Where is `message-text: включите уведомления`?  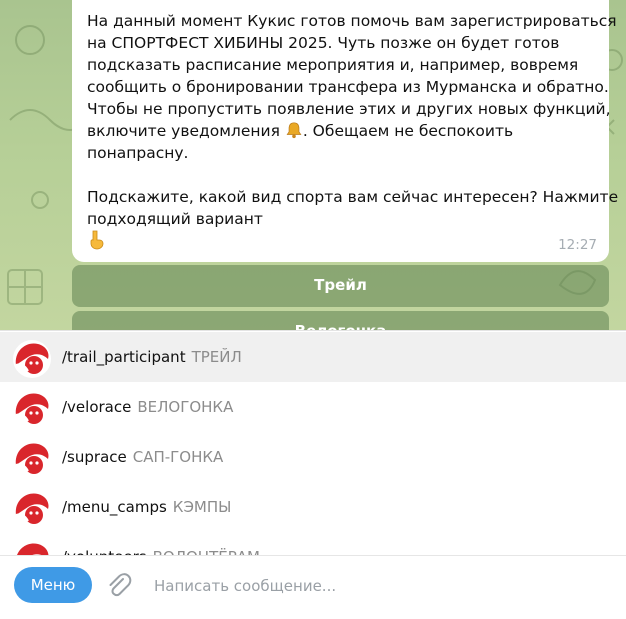 message-text: включите уведомления is located at coordinates (183, 131).